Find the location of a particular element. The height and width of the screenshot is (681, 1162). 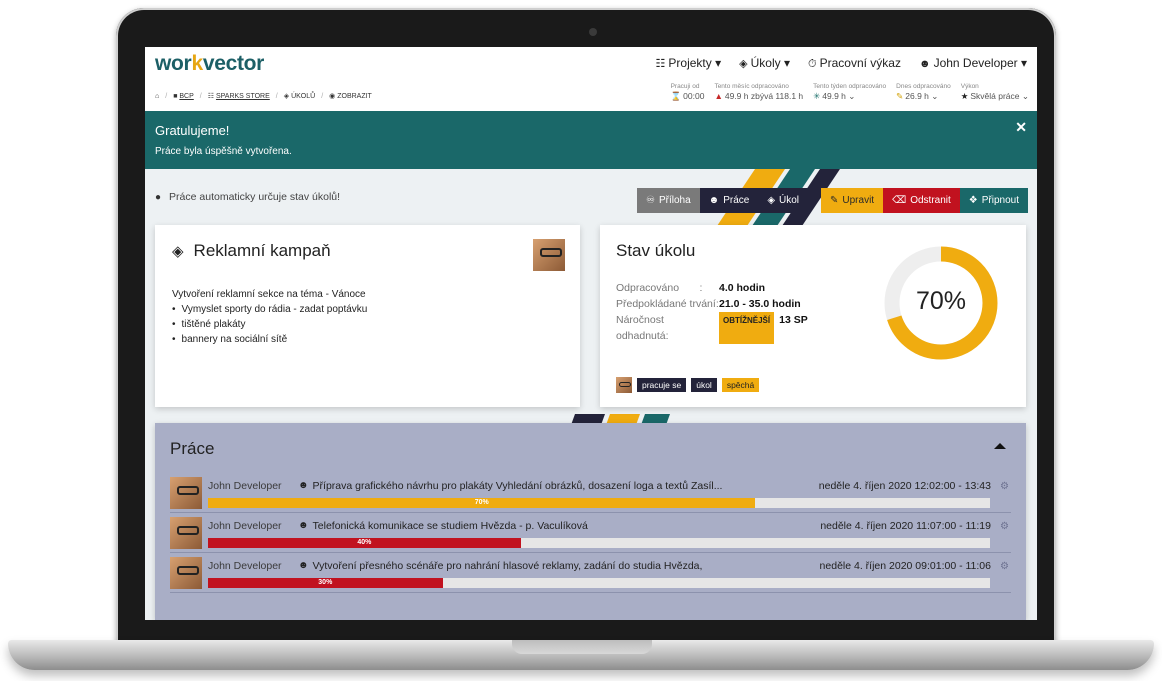

pin-button: ❖ Připnout is located at coordinates (994, 200).